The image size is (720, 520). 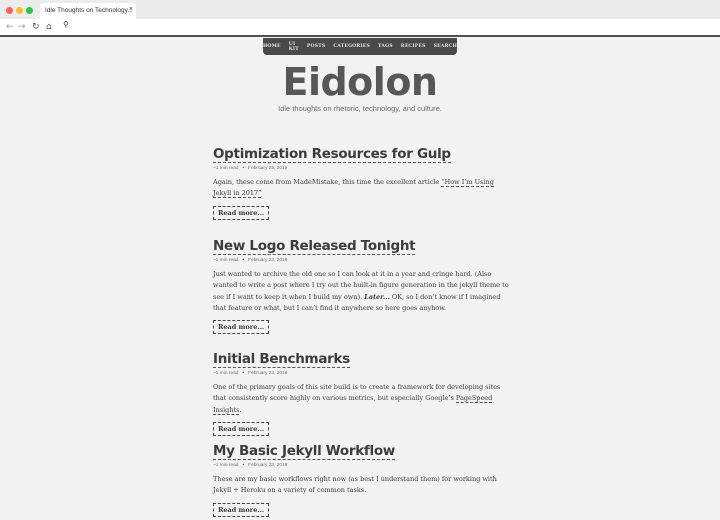 I want to click on address-bar: ⚲, so click(x=360, y=26).